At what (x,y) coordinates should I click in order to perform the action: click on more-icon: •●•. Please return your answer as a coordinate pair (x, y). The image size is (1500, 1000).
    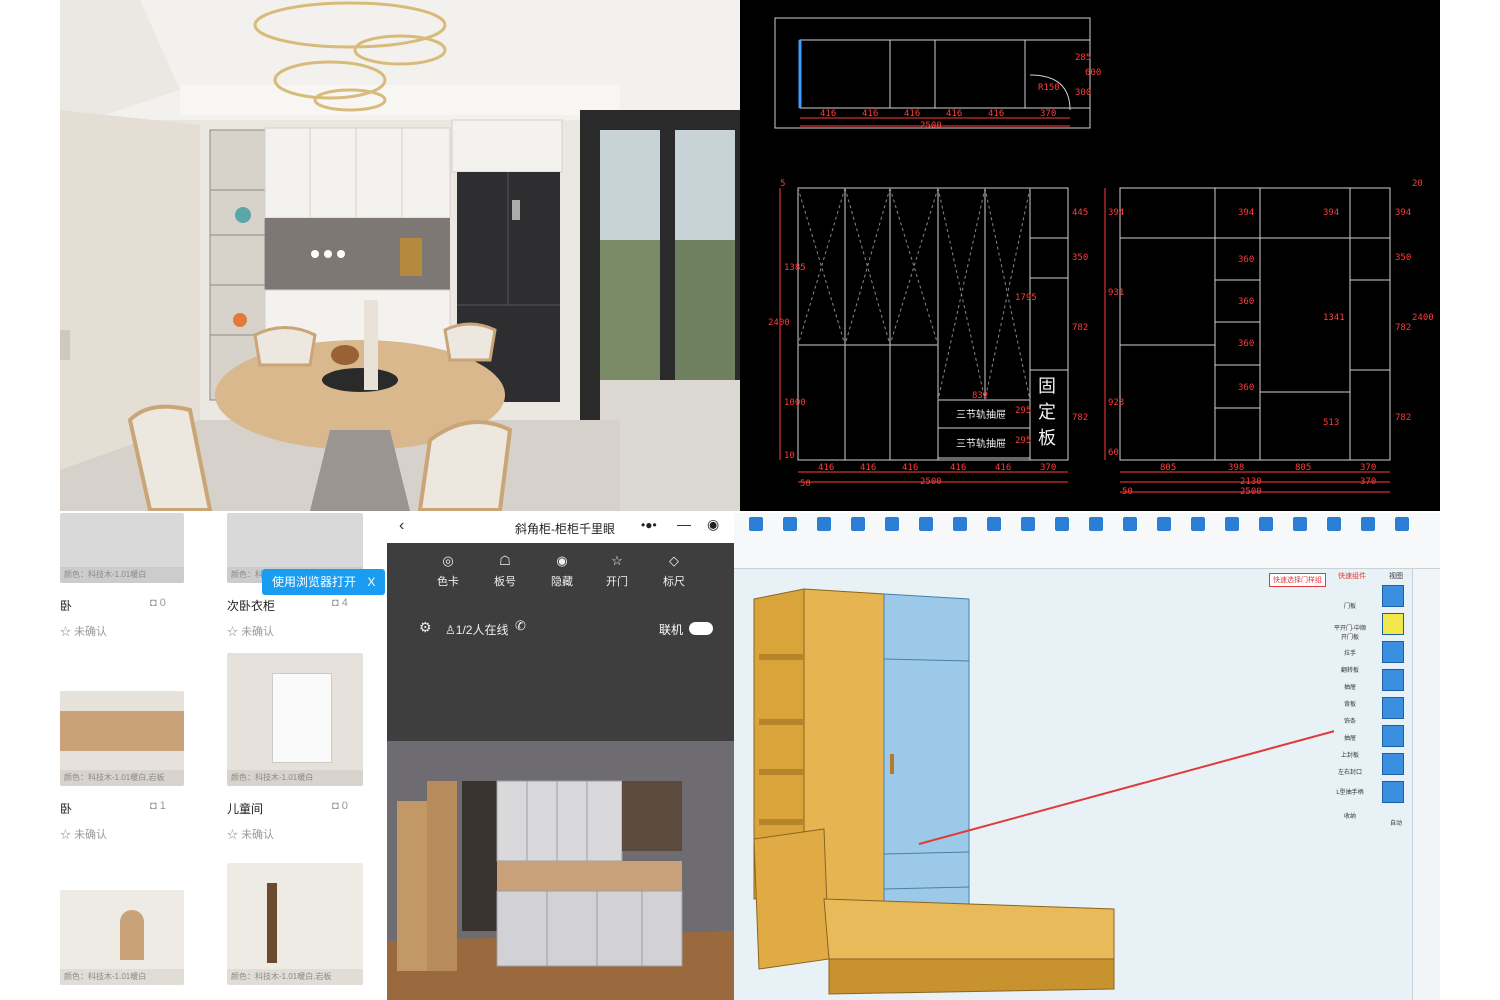
    Looking at the image, I should click on (649, 525).